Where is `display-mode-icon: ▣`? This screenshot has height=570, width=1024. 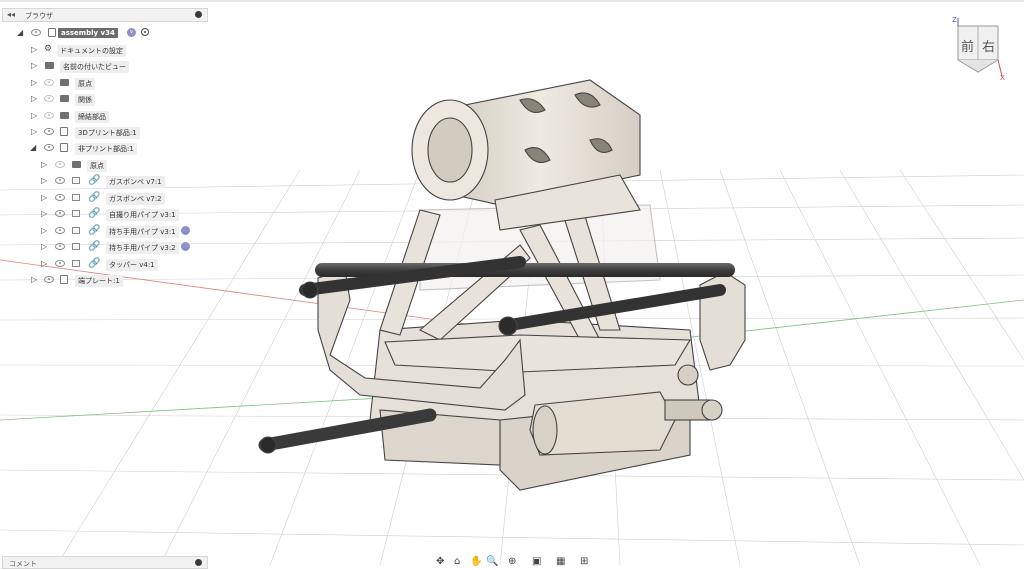 display-mode-icon: ▣ is located at coordinates (536, 561).